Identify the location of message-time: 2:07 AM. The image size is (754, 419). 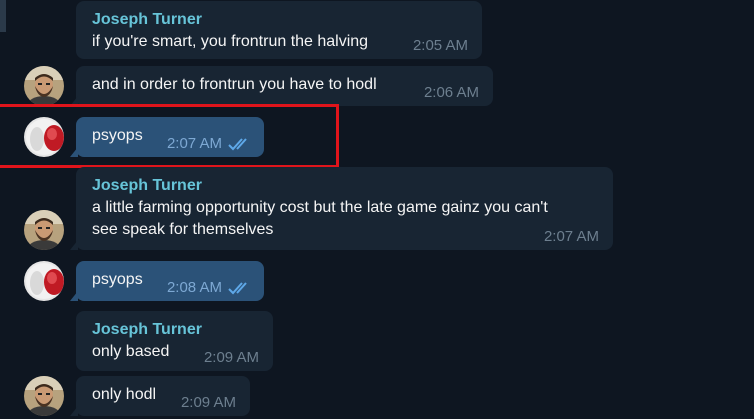
(571, 236).